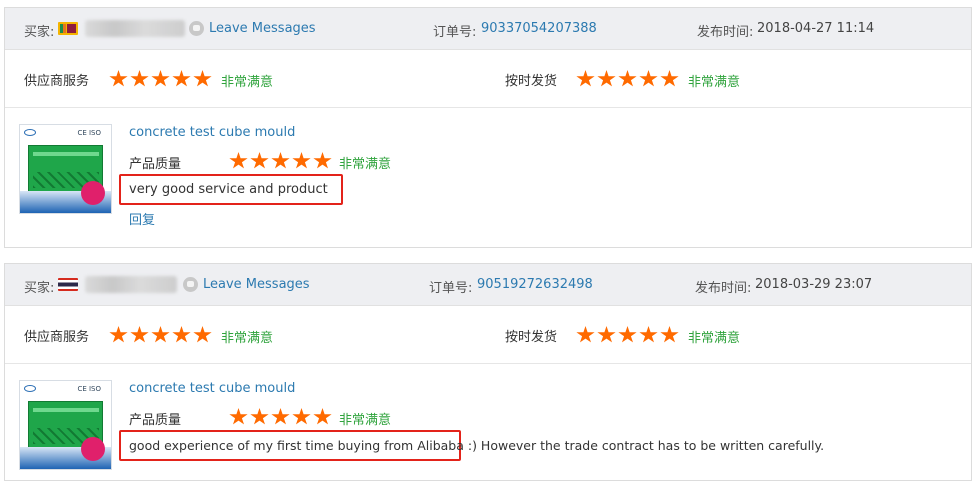  Describe the element at coordinates (142, 218) in the screenshot. I see `reply-link: 回复` at that location.